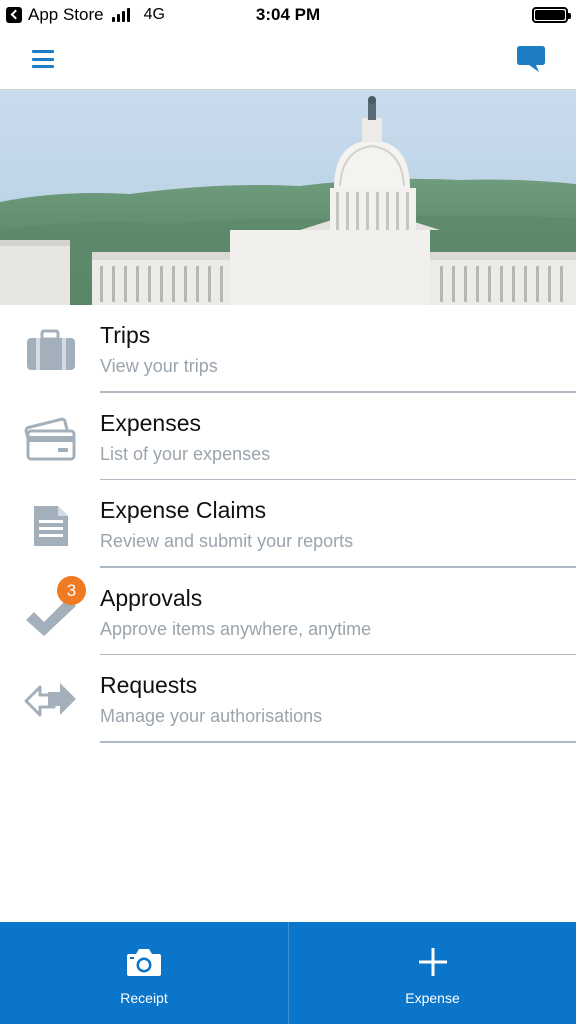 The height and width of the screenshot is (1024, 576). I want to click on menu-item-subtitle: Manage your authorisations, so click(211, 716).